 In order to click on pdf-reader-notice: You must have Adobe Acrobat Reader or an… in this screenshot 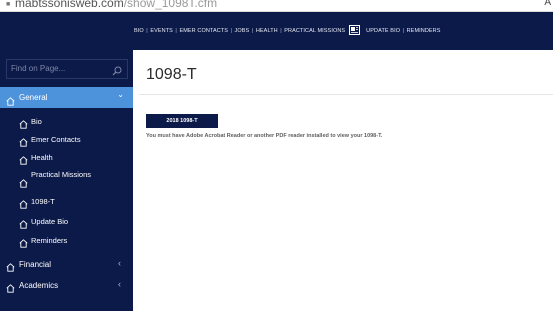, I will do `click(264, 136)`.